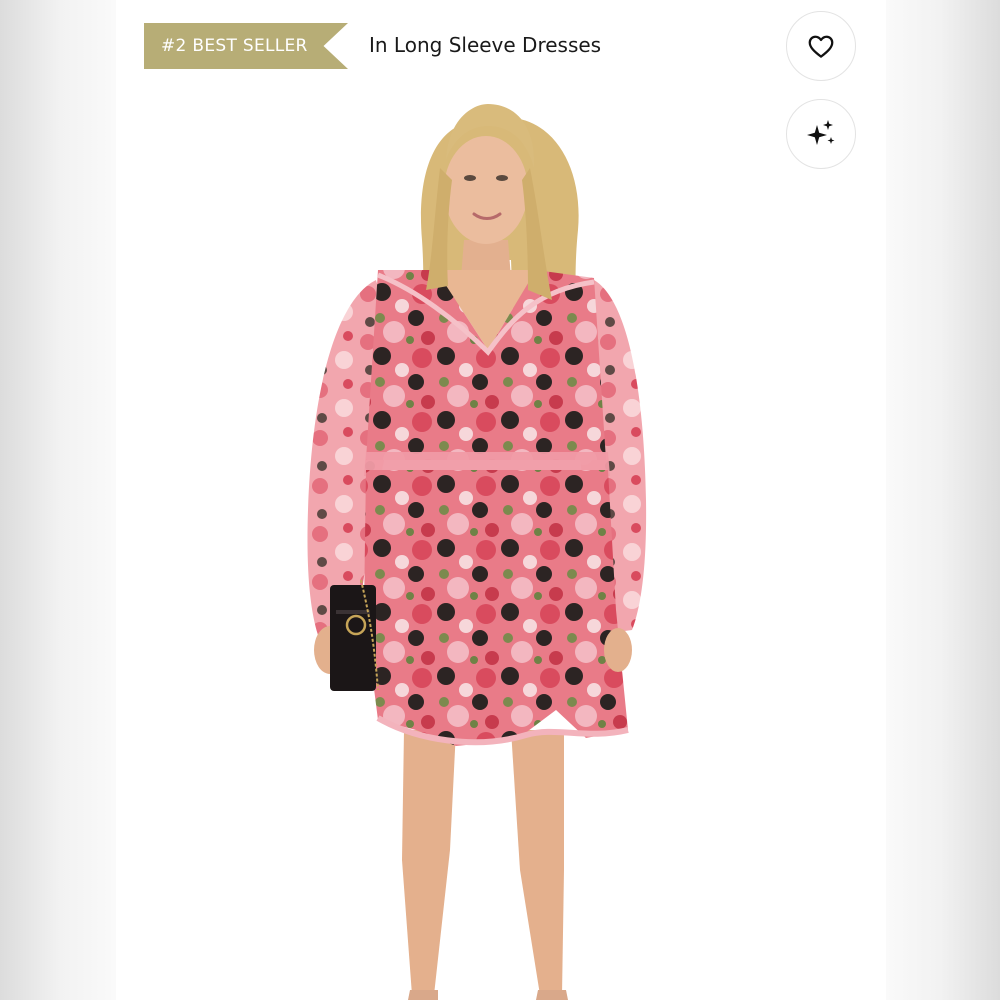  What do you see at coordinates (234, 46) in the screenshot?
I see `best-seller-label: #2 BEST SELLER` at bounding box center [234, 46].